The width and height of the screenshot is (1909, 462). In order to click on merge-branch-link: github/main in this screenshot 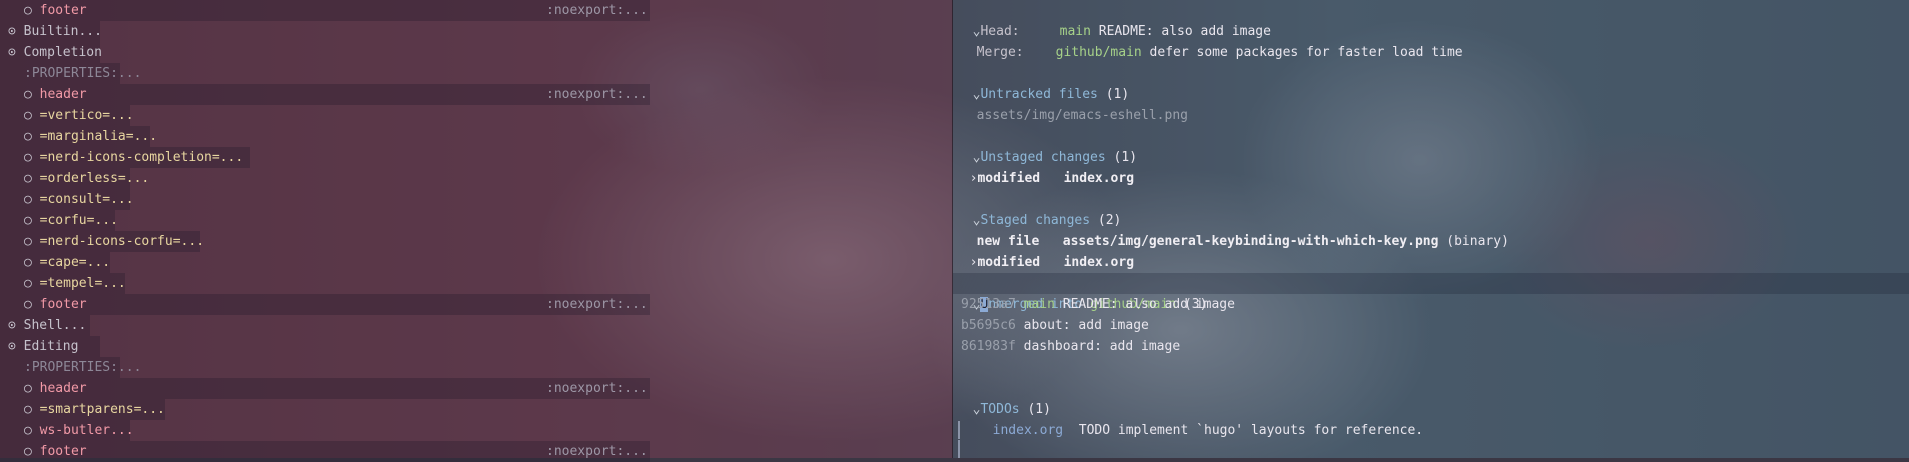, I will do `click(1099, 52)`.